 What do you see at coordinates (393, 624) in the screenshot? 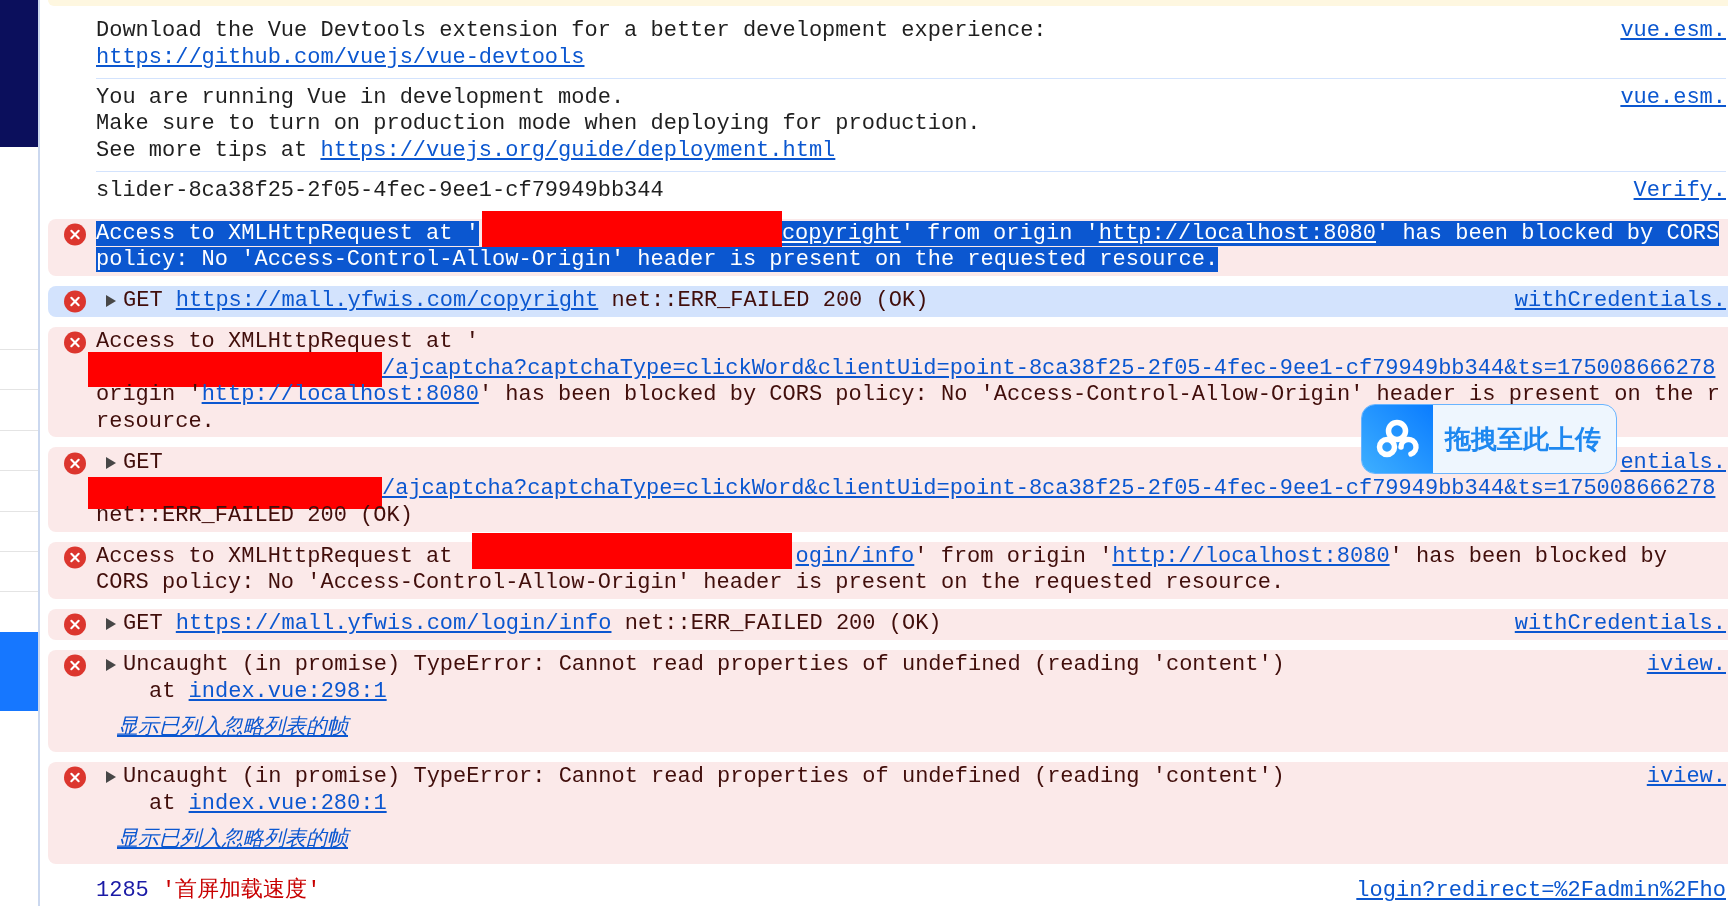
I see `url-link: https://mall.yfwis.com/login/info` at bounding box center [393, 624].